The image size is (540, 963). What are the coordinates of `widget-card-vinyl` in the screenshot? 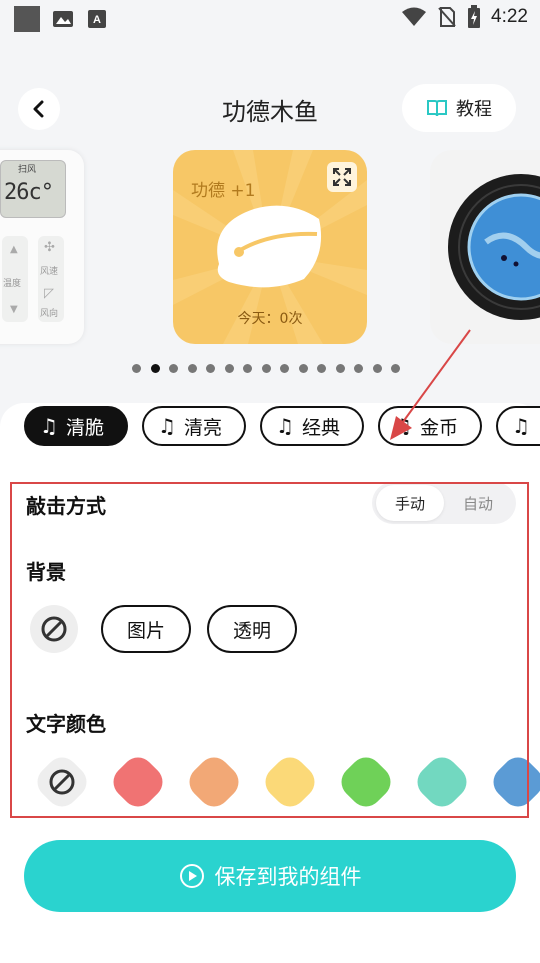 It's located at (485, 247).